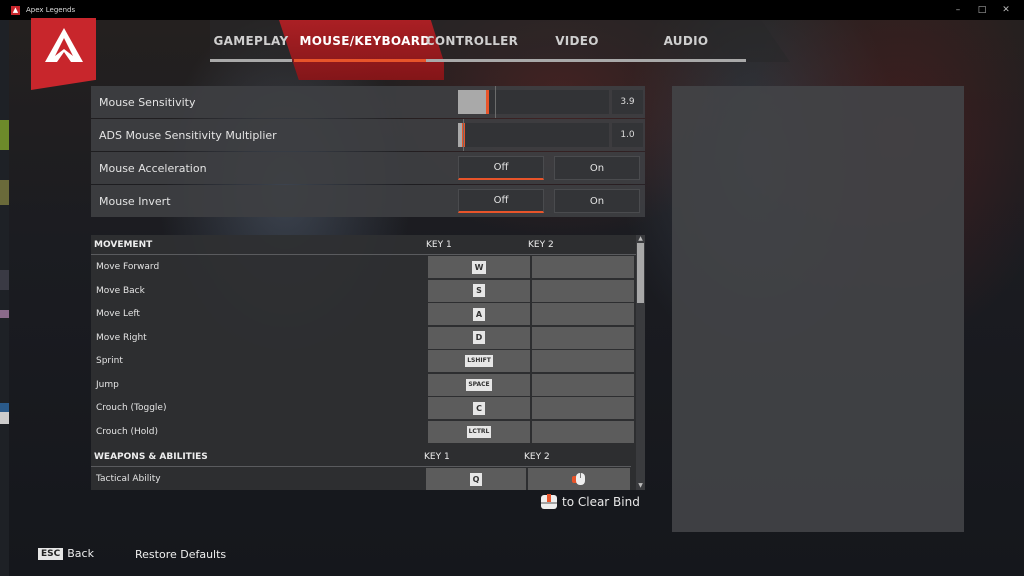  What do you see at coordinates (363, 432) in the screenshot?
I see `keybind-row: Crouch (Hold) LCTRL` at bounding box center [363, 432].